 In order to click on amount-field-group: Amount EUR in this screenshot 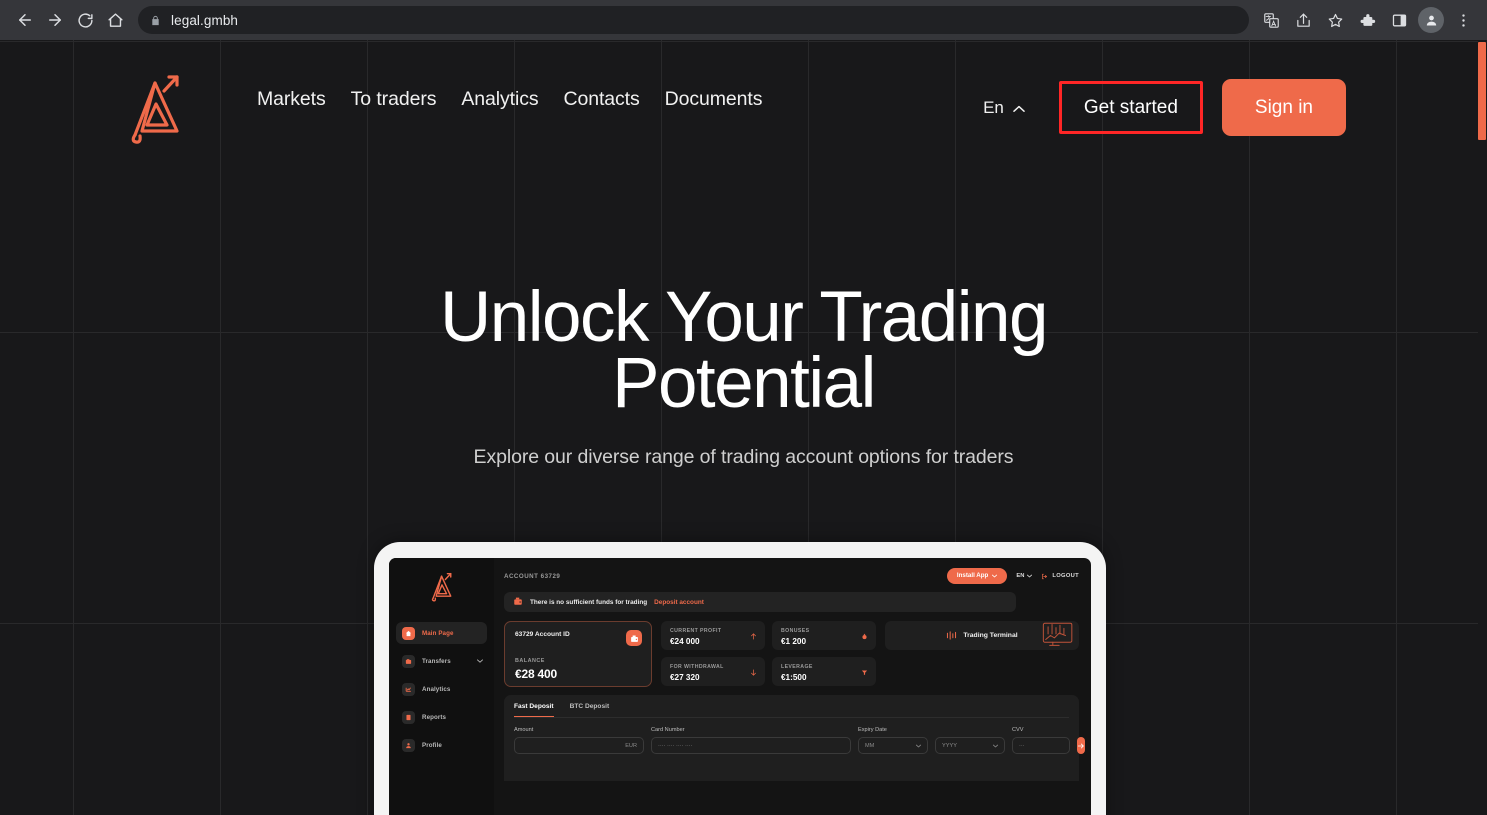, I will do `click(579, 741)`.